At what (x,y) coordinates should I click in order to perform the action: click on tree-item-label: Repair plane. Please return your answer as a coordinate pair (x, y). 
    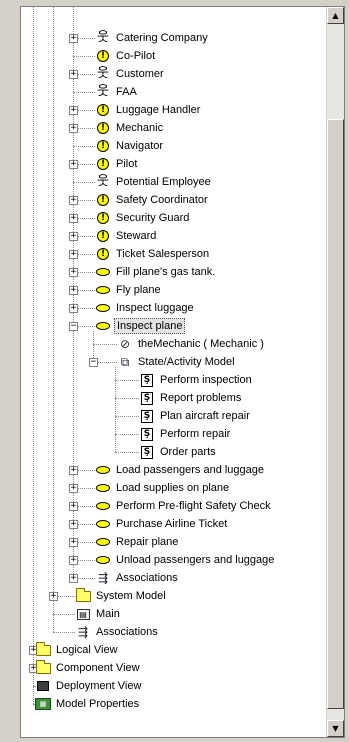
    Looking at the image, I should click on (147, 542).